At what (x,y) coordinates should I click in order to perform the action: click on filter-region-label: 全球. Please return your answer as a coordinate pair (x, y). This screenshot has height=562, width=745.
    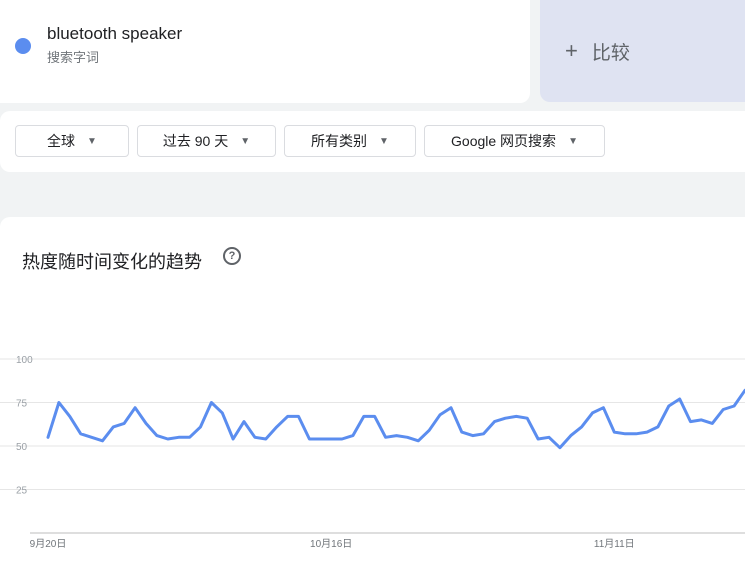
    Looking at the image, I should click on (61, 141).